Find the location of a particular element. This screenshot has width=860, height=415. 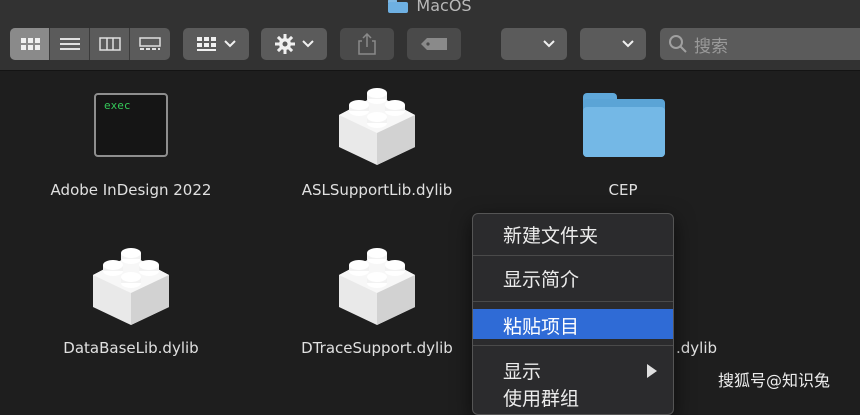

menu-item-label: 显示 is located at coordinates (522, 372).